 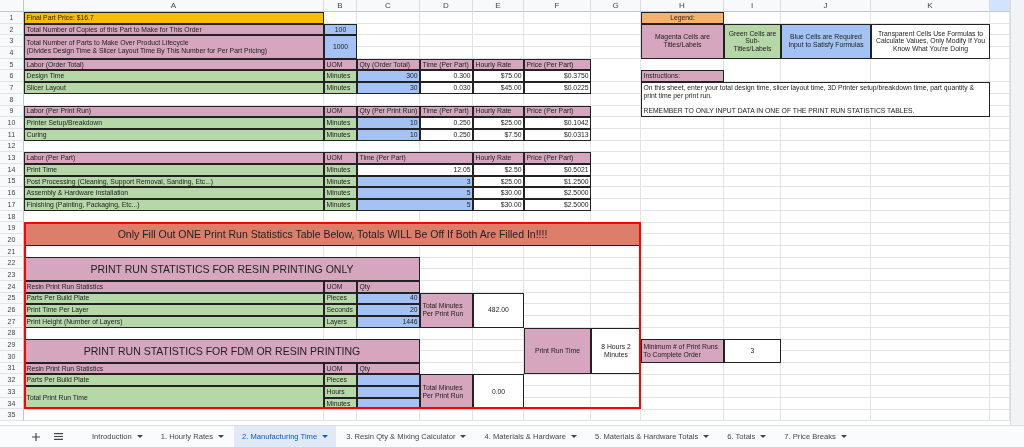 I want to click on column-header: K, so click(x=930, y=6).